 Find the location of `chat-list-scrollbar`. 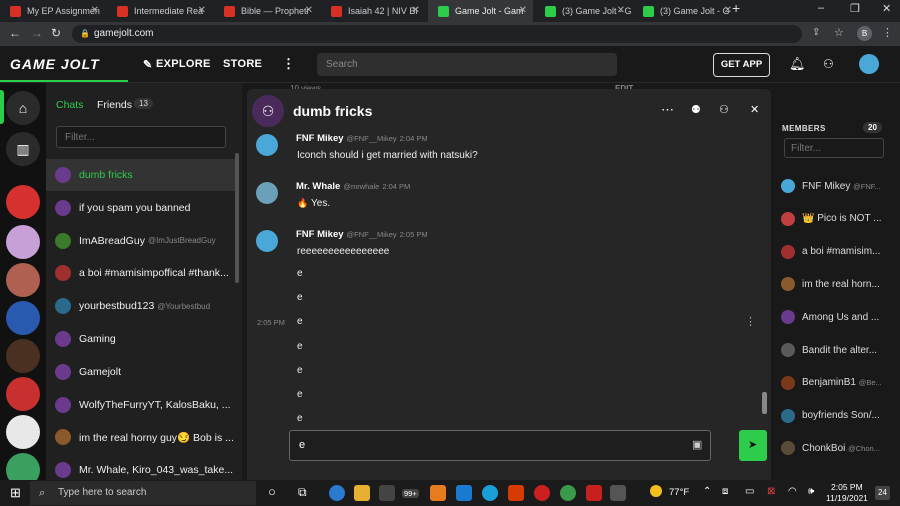

chat-list-scrollbar is located at coordinates (237, 218).